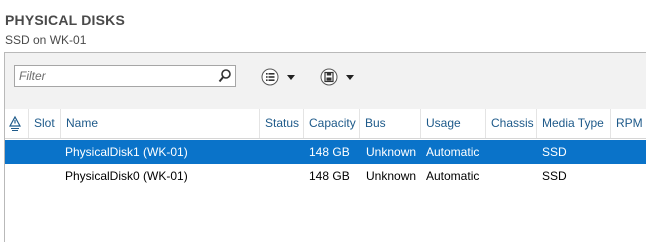  What do you see at coordinates (111, 76) in the screenshot?
I see `filter-input` at bounding box center [111, 76].